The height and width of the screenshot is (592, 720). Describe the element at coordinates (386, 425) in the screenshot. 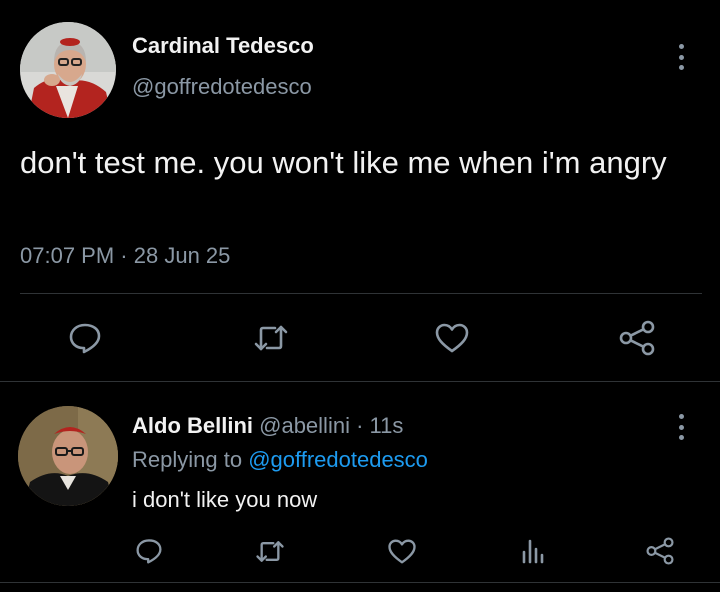

I see `reply-time-ago: 11s` at that location.